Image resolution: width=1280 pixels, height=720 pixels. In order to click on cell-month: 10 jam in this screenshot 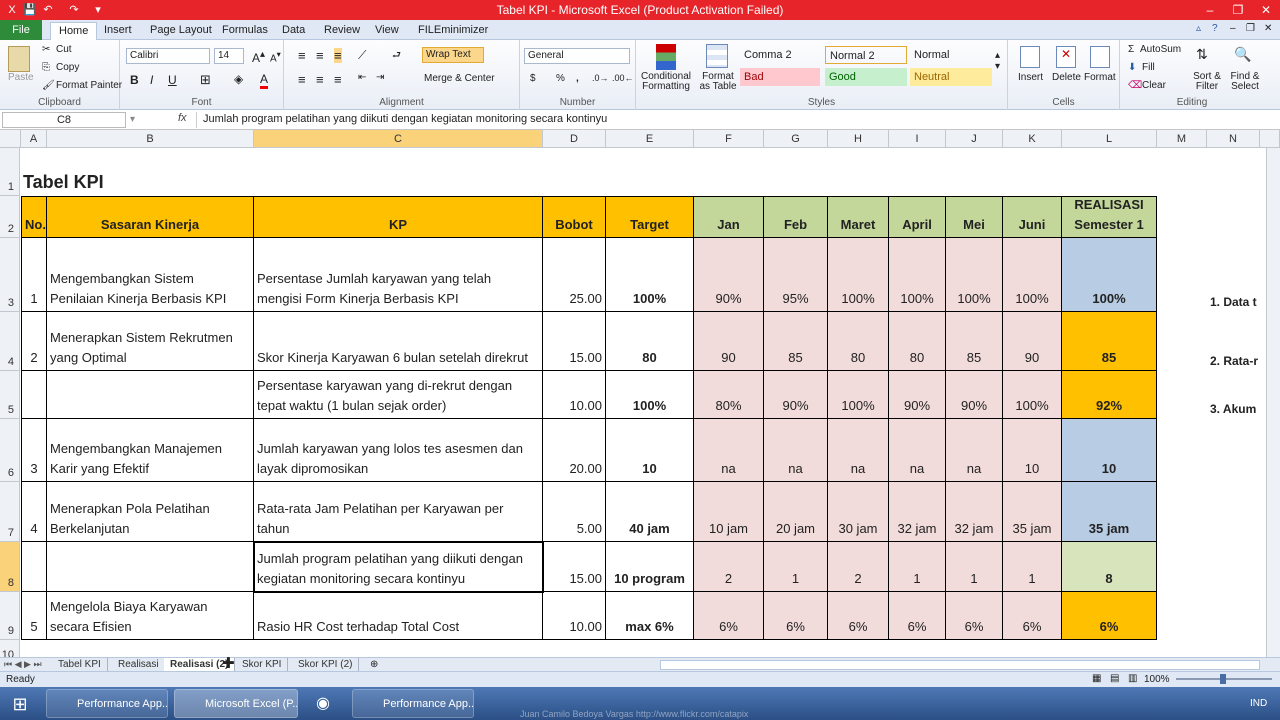, I will do `click(729, 512)`.